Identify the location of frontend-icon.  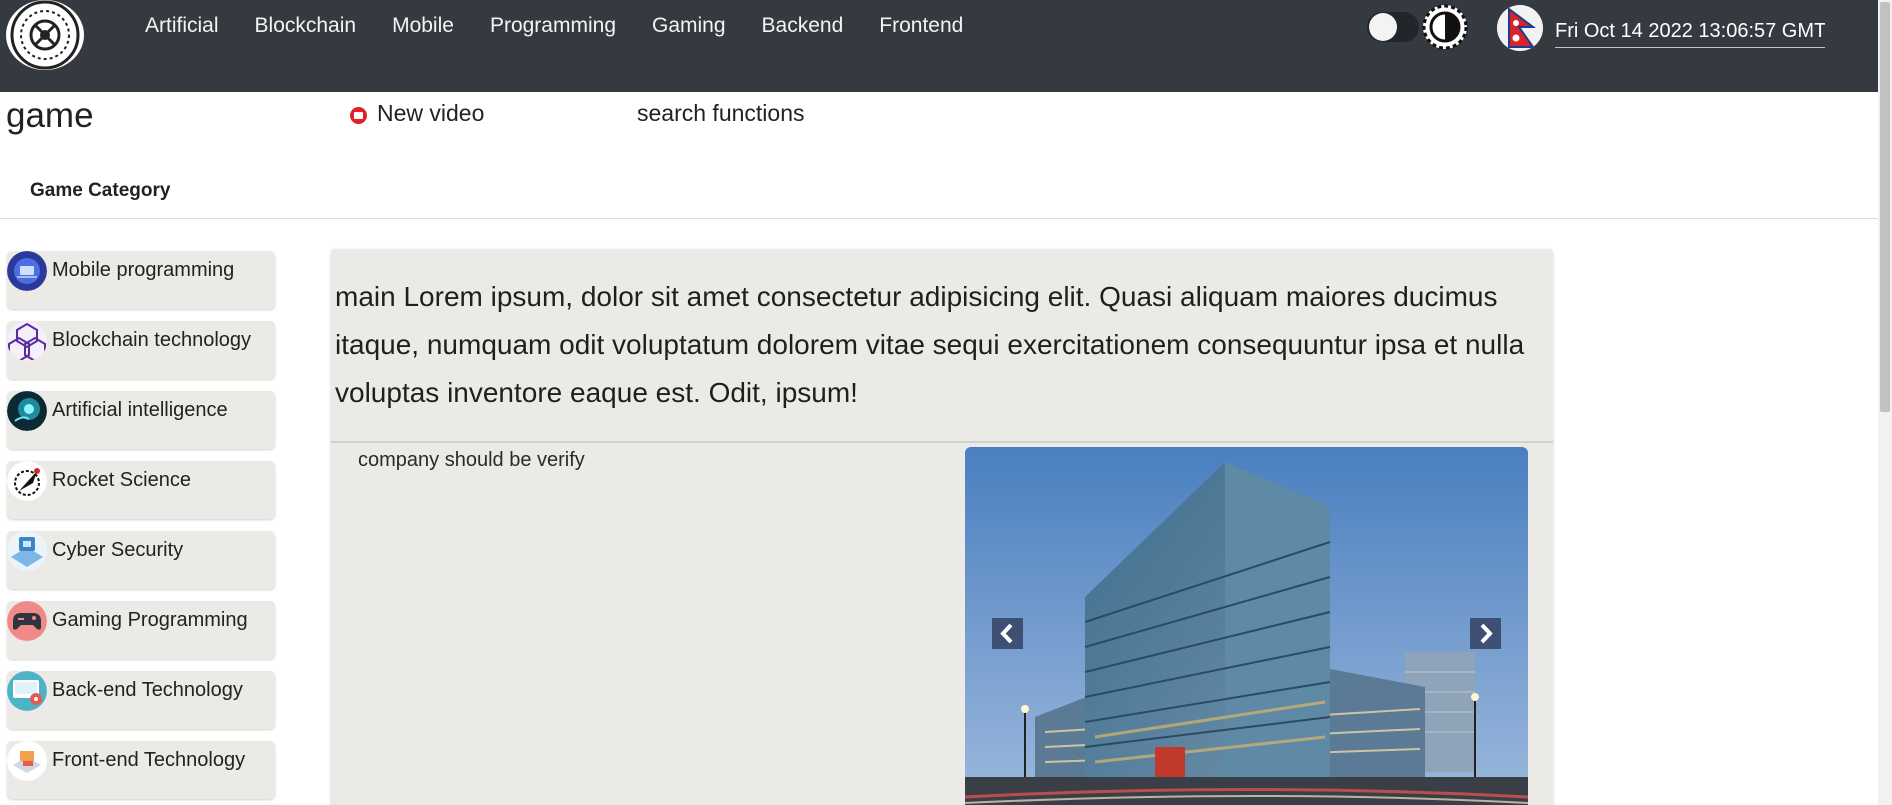
(27, 761).